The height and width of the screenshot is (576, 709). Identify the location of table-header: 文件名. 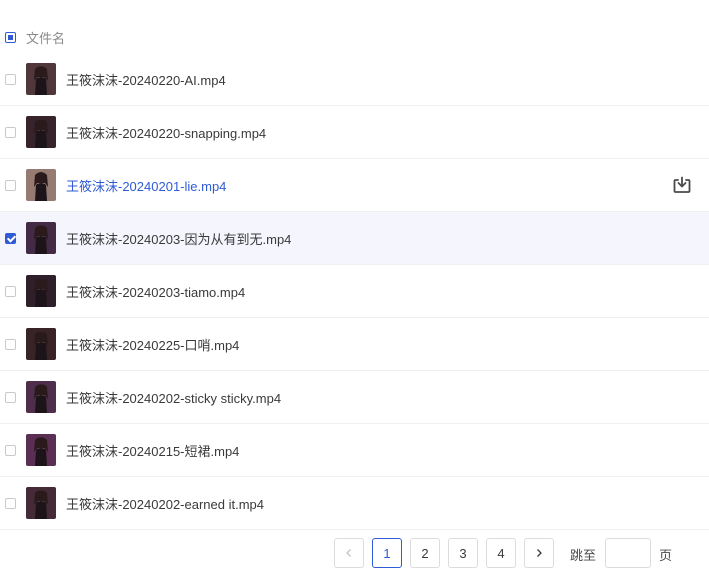
(354, 37).